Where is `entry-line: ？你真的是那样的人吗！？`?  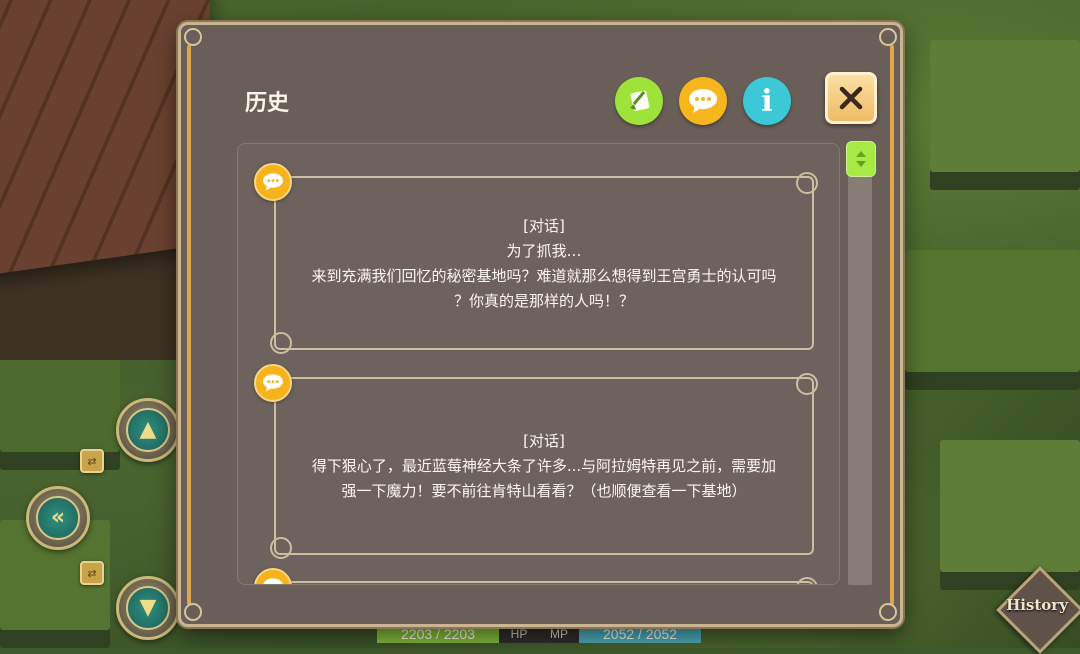
entry-line: ？你真的是那样的人吗！？ is located at coordinates (543, 301).